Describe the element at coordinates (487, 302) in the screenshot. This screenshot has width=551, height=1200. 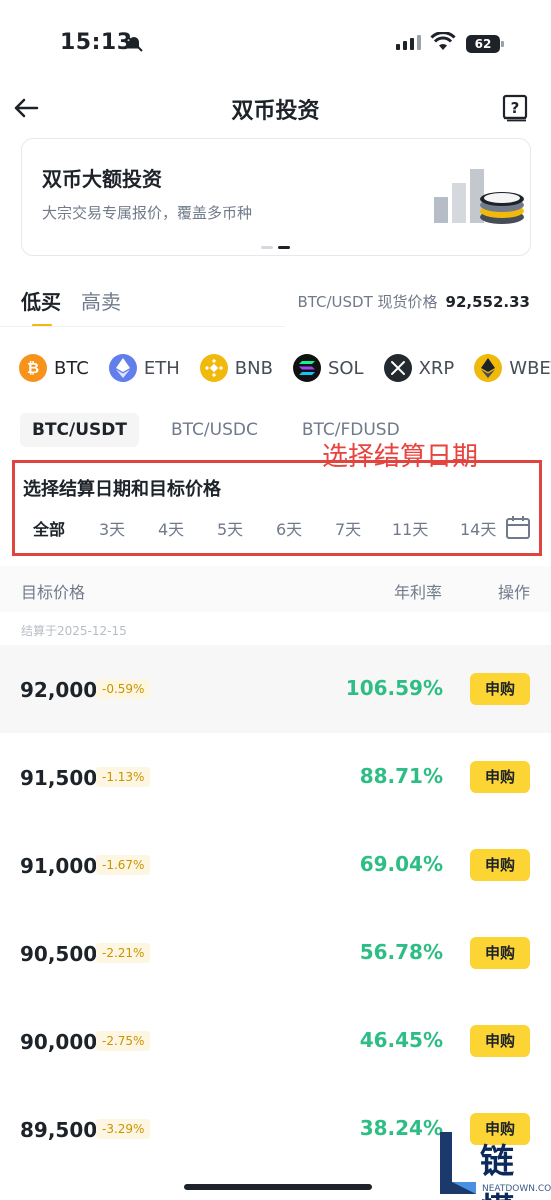
I see `spot-price-value: 92,552.33` at that location.